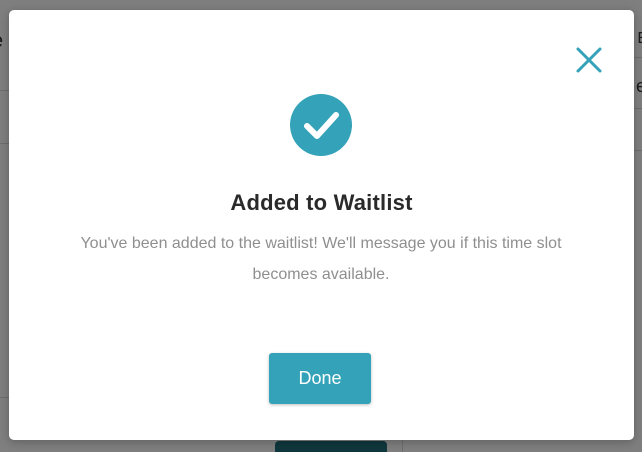 Image resolution: width=642 pixels, height=452 pixels. I want to click on dialog-title: Added to Waitlist, so click(321, 202).